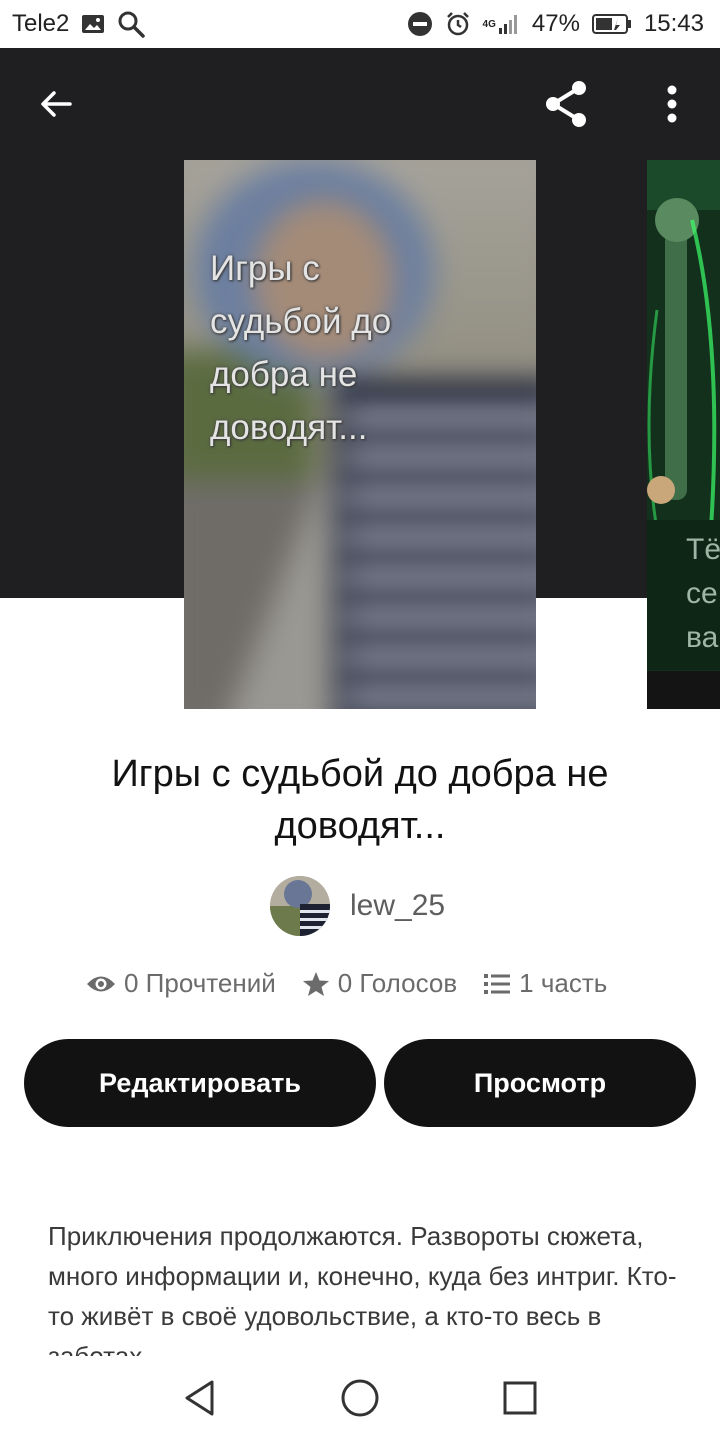  I want to click on nav-home-button, so click(360, 1398).